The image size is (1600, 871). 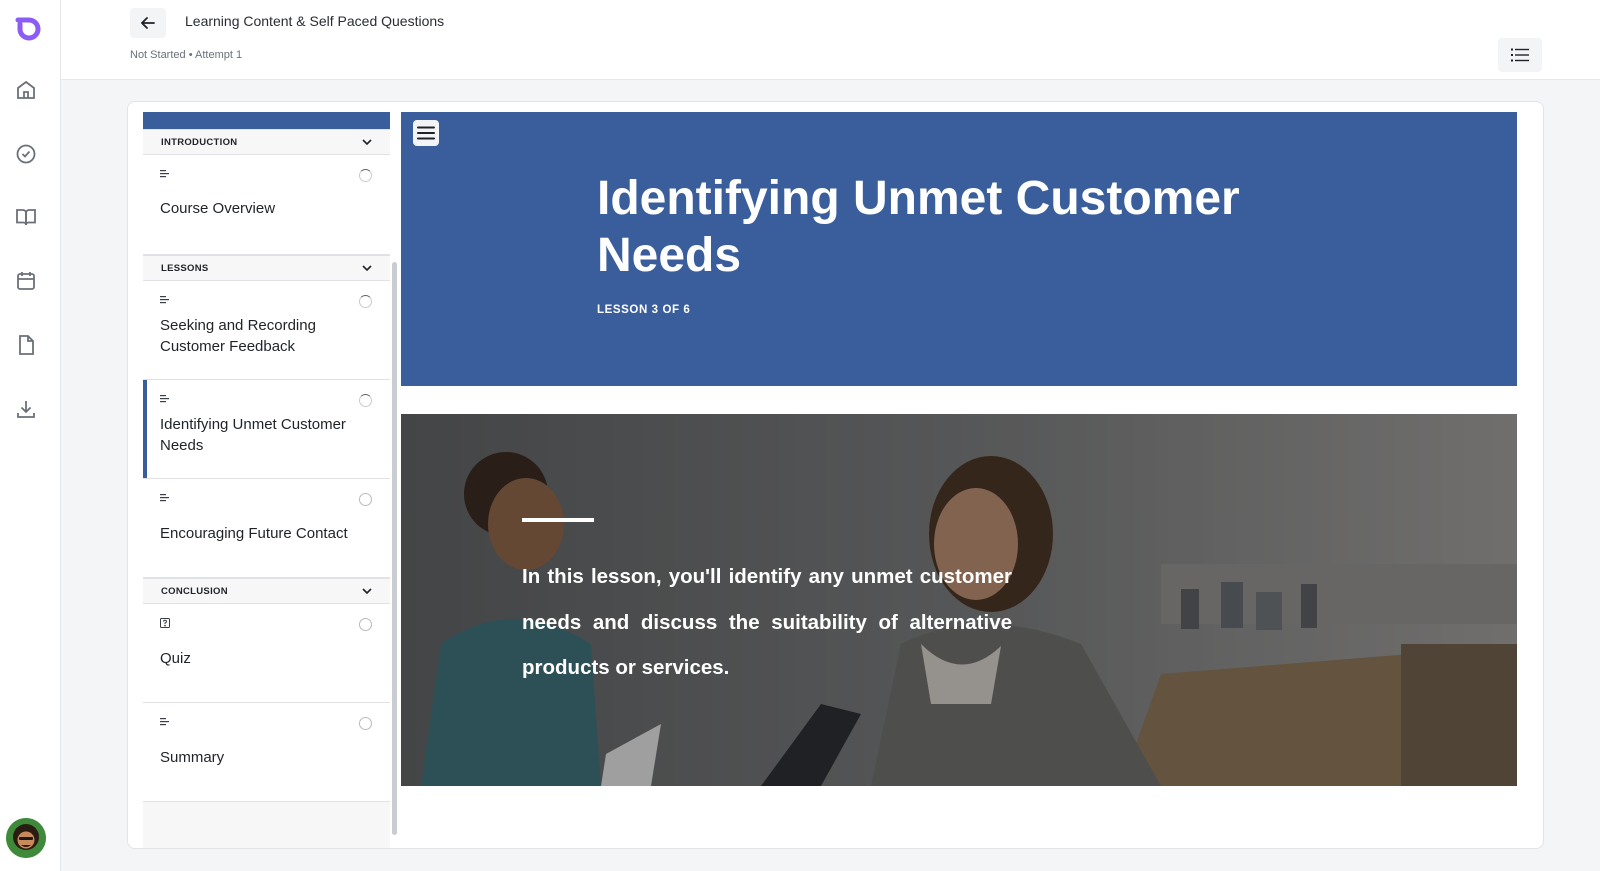 I want to click on lesson-title: Identifying Unmet Customer Needs, so click(x=918, y=227).